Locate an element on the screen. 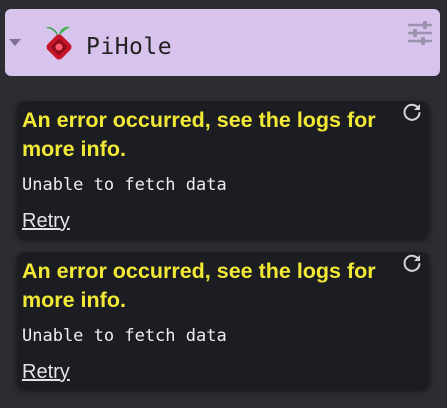 This screenshot has height=408, width=447. pihole-logo-icon is located at coordinates (59, 43).